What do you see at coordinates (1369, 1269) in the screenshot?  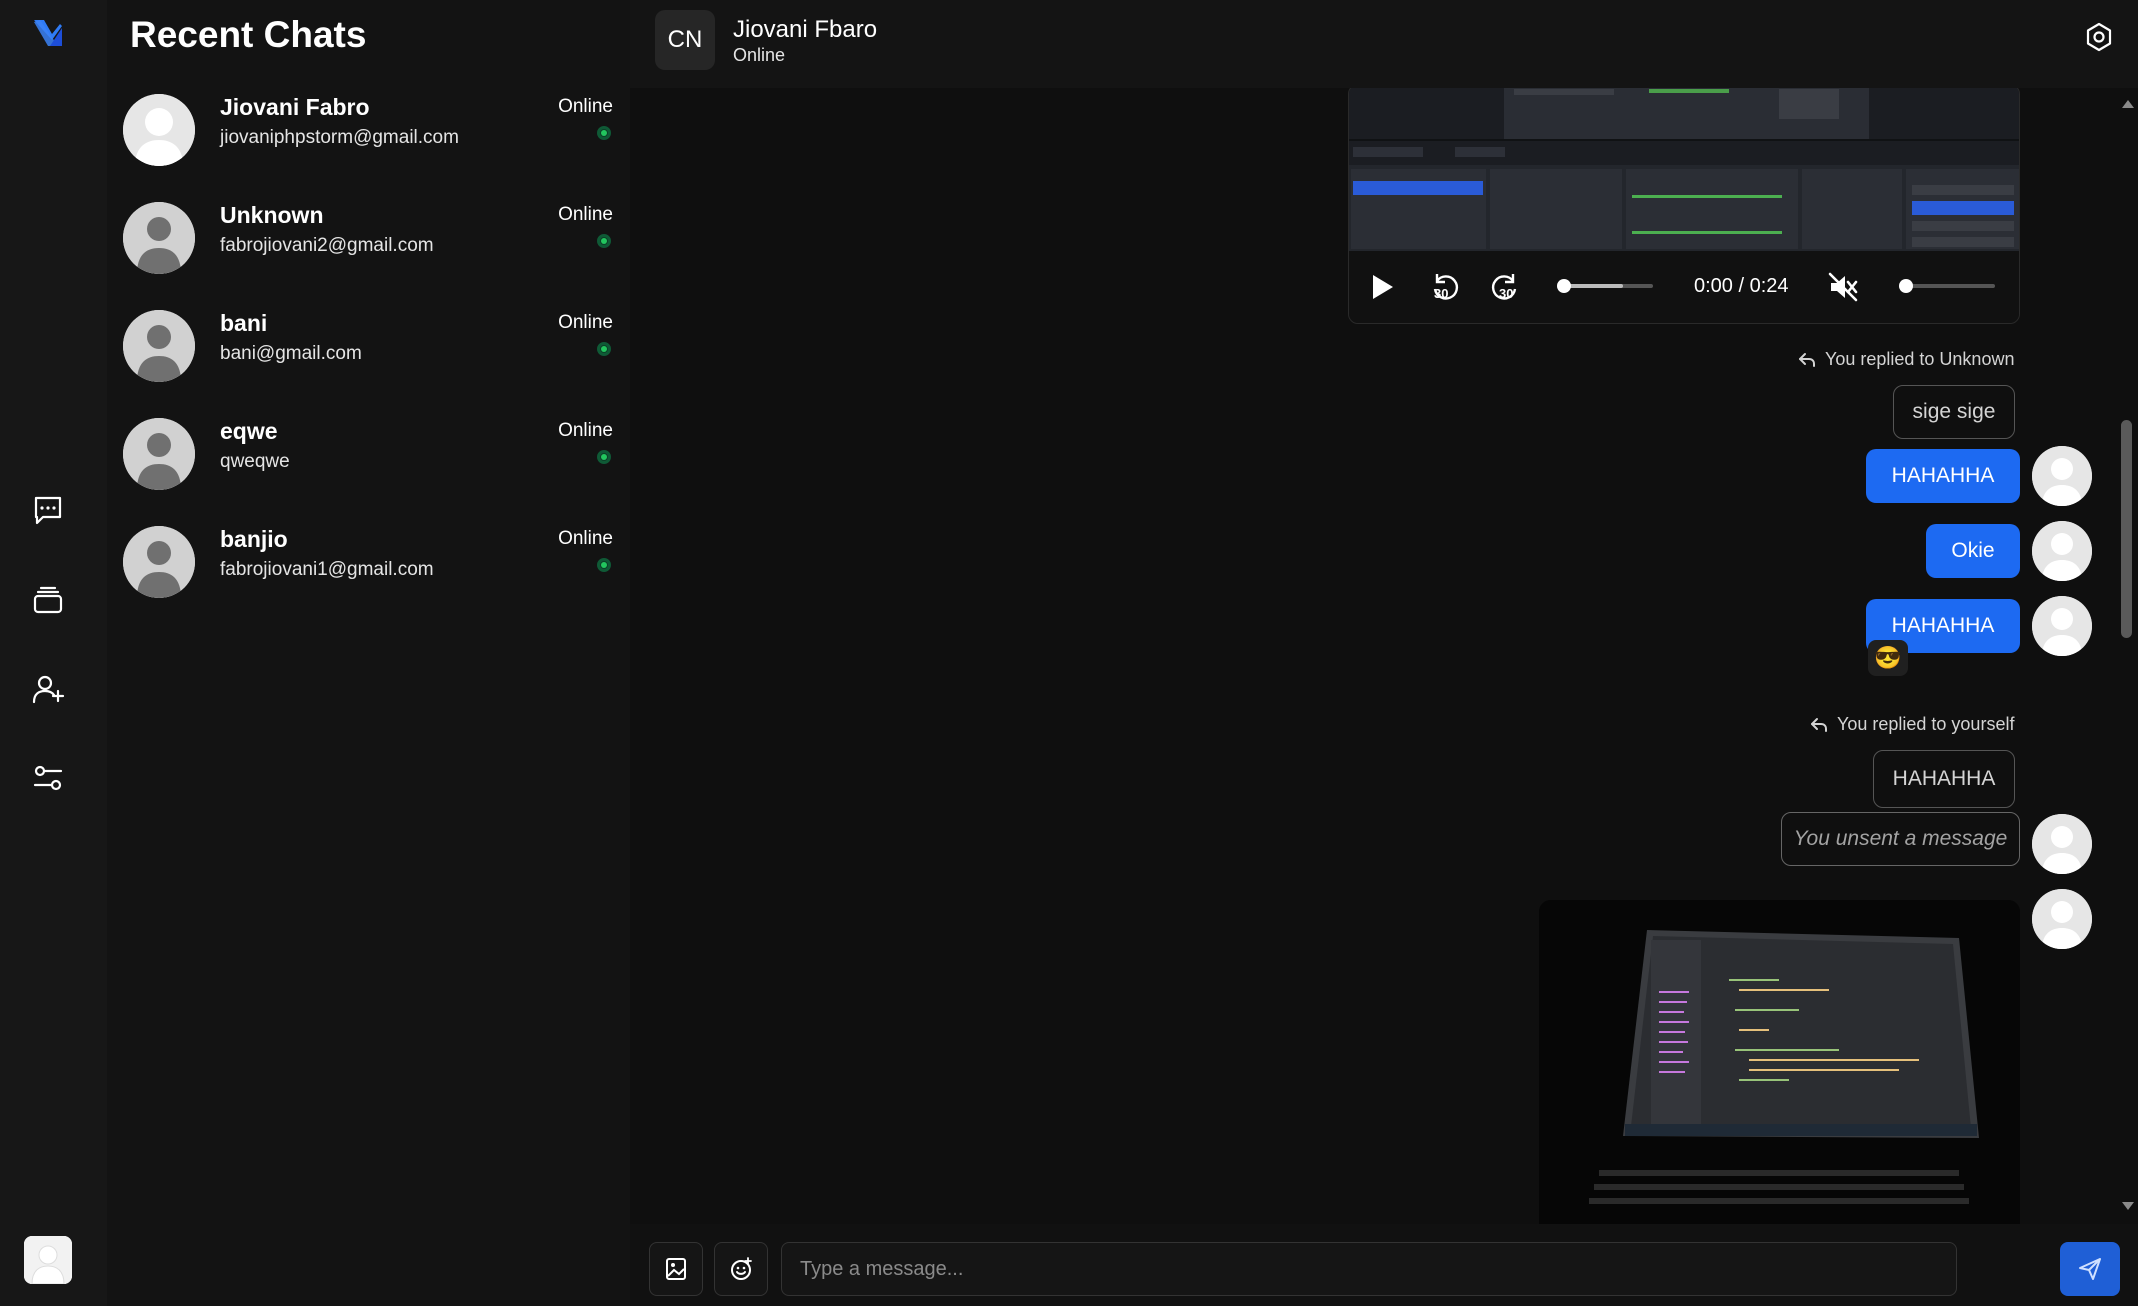 I see `message-input` at bounding box center [1369, 1269].